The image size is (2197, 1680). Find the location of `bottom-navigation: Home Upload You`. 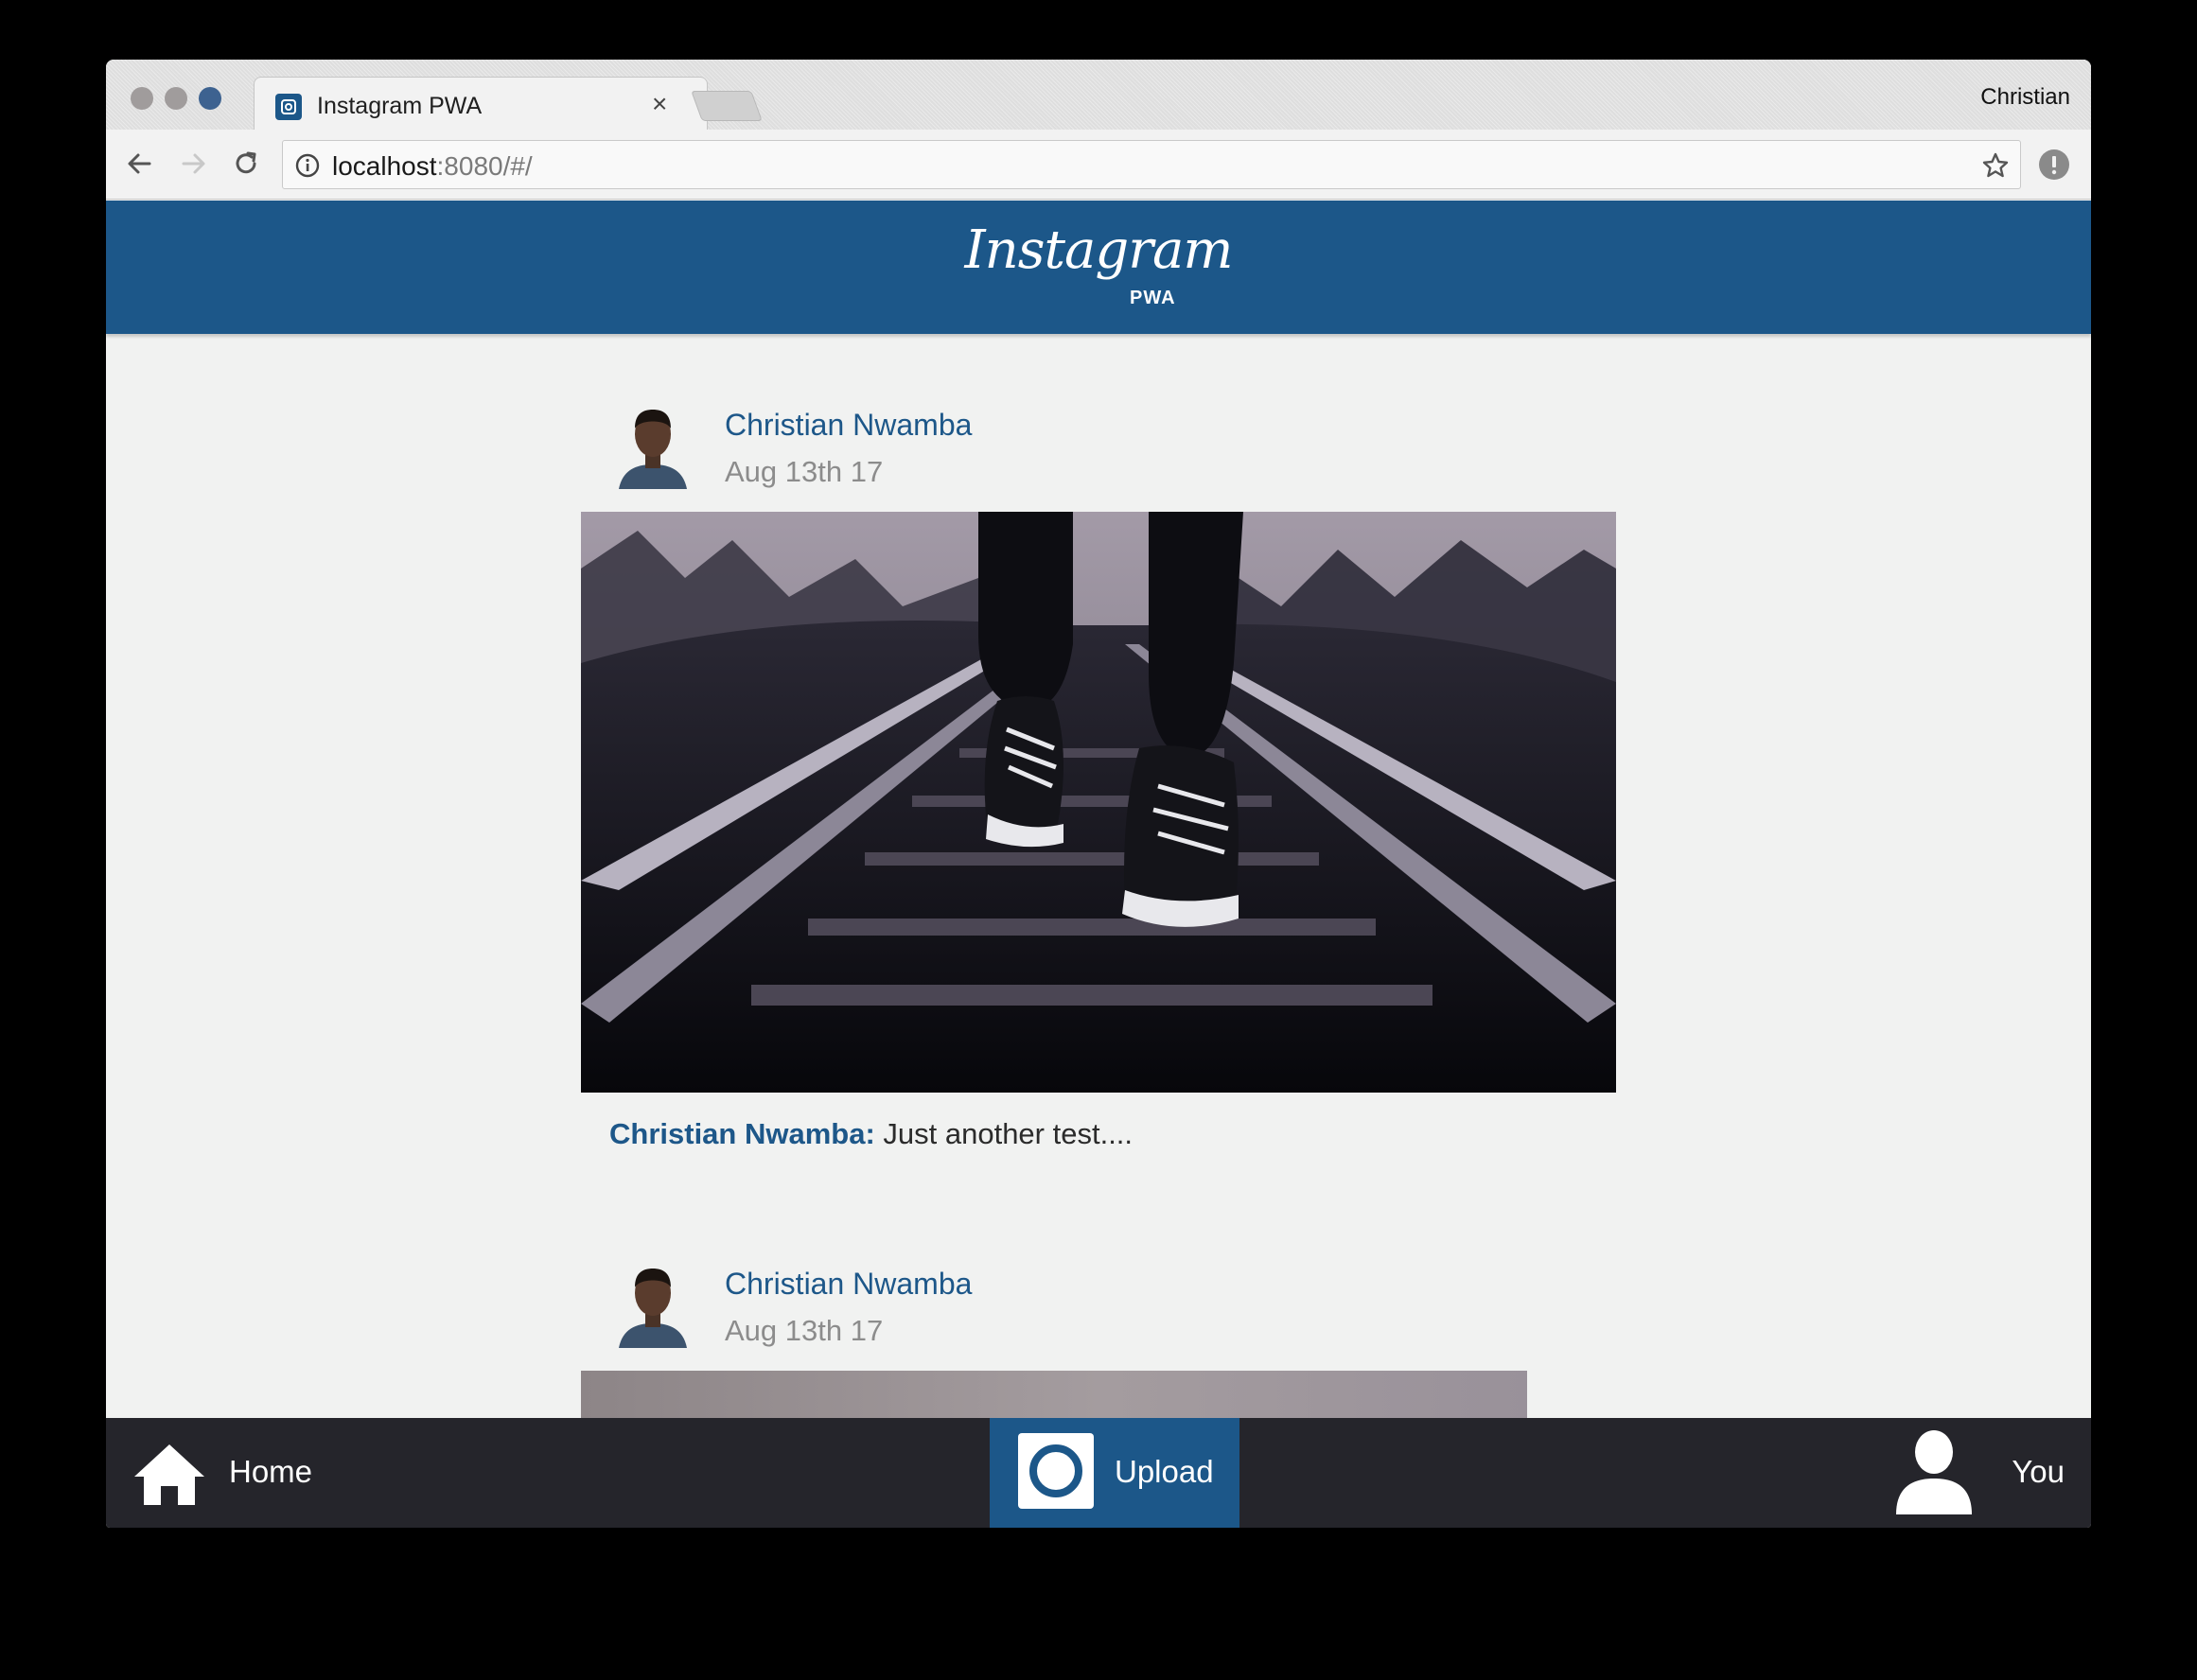

bottom-navigation: Home Upload You is located at coordinates (1098, 1473).